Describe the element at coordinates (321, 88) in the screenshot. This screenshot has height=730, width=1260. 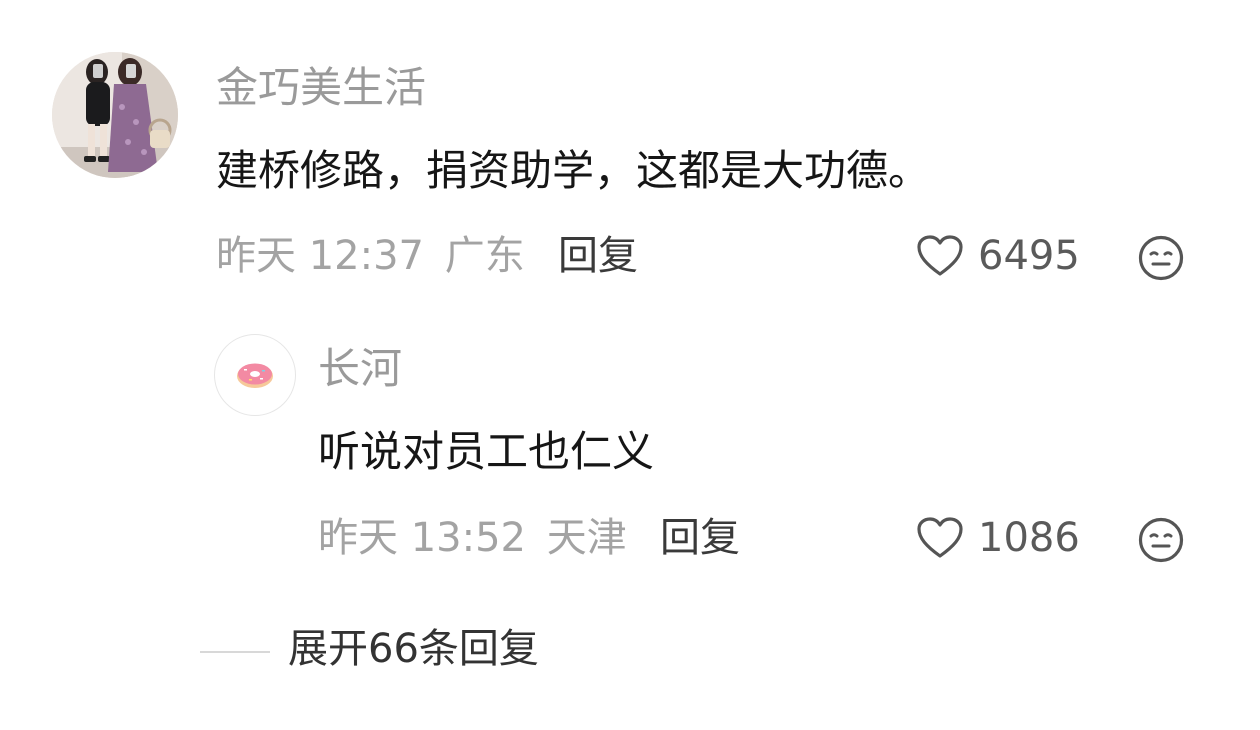
I see `commenter-username: 金巧美生活` at that location.